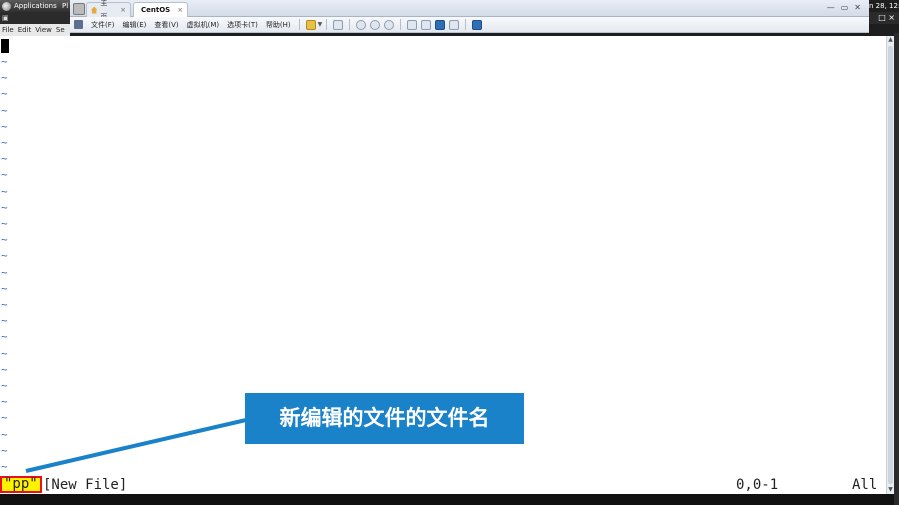 Image resolution: width=899 pixels, height=505 pixels. What do you see at coordinates (469, 25) in the screenshot?
I see `vmware-toolbar: 文件(F) 编辑(E) 查看(V) 虚拟机(M) 选项卡(T) 帮助(H) ▼` at bounding box center [469, 25].